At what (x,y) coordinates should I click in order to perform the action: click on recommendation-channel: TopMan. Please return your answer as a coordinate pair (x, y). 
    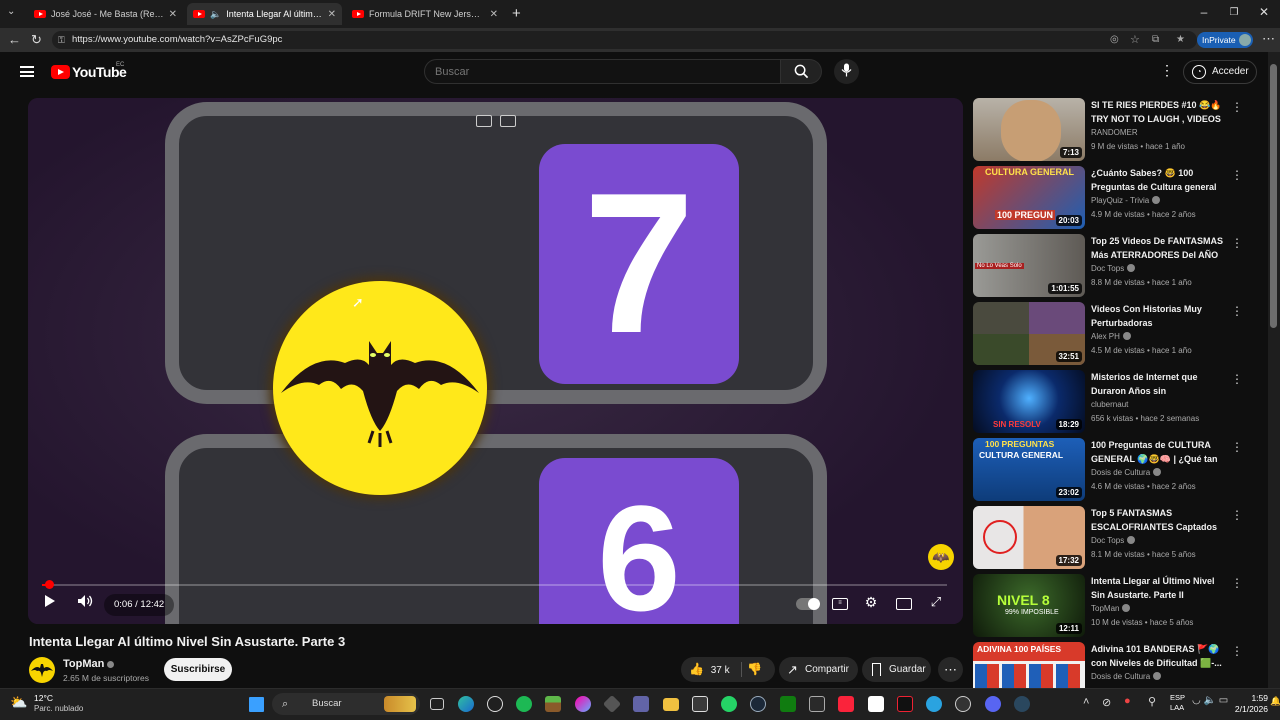
    Looking at the image, I should click on (1111, 608).